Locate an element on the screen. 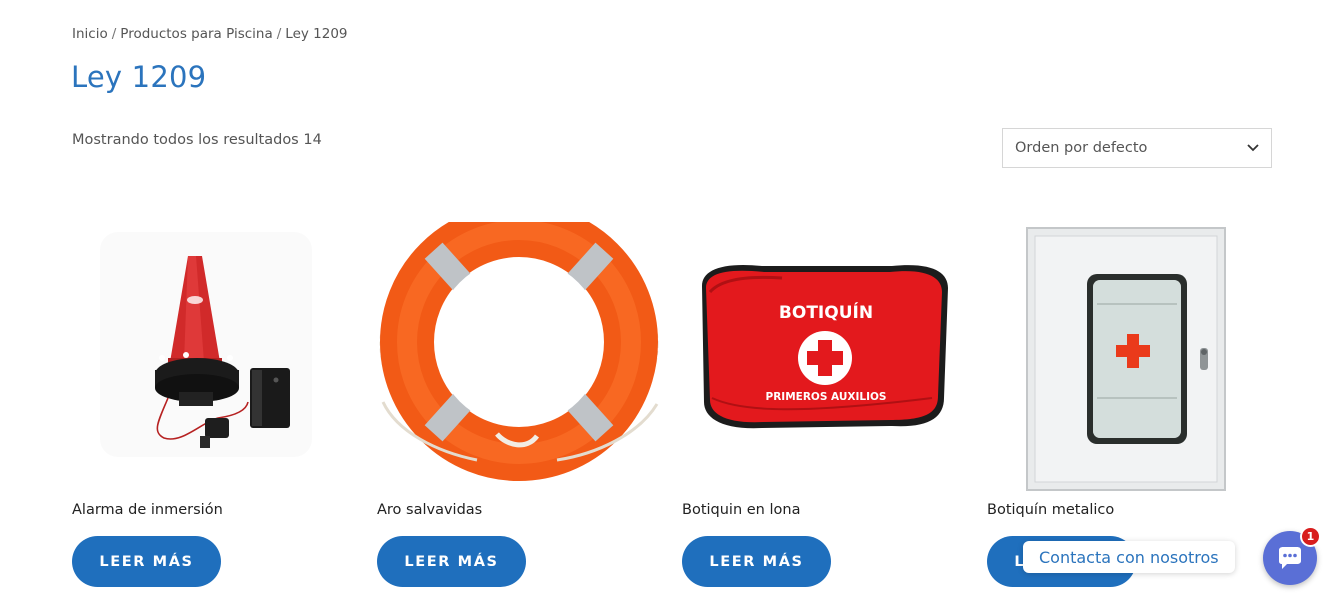 This screenshot has height=613, width=1343. product-card: Alarma de inmersión LEER MÁS is located at coordinates (214, 404).